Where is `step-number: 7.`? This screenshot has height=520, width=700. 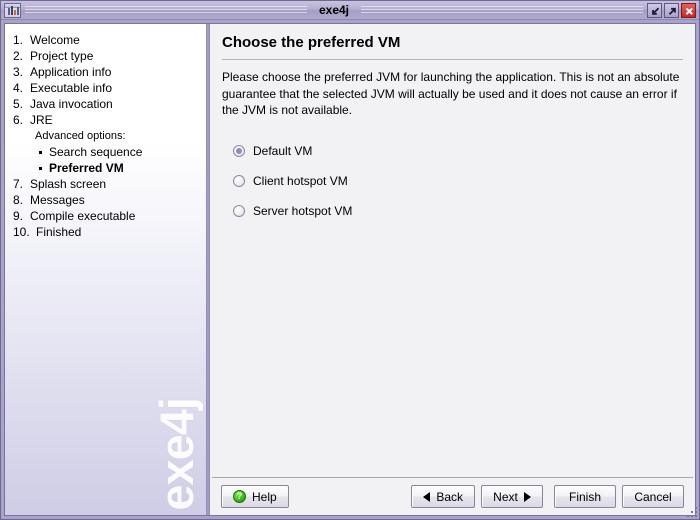
step-number: 7. is located at coordinates (18, 184).